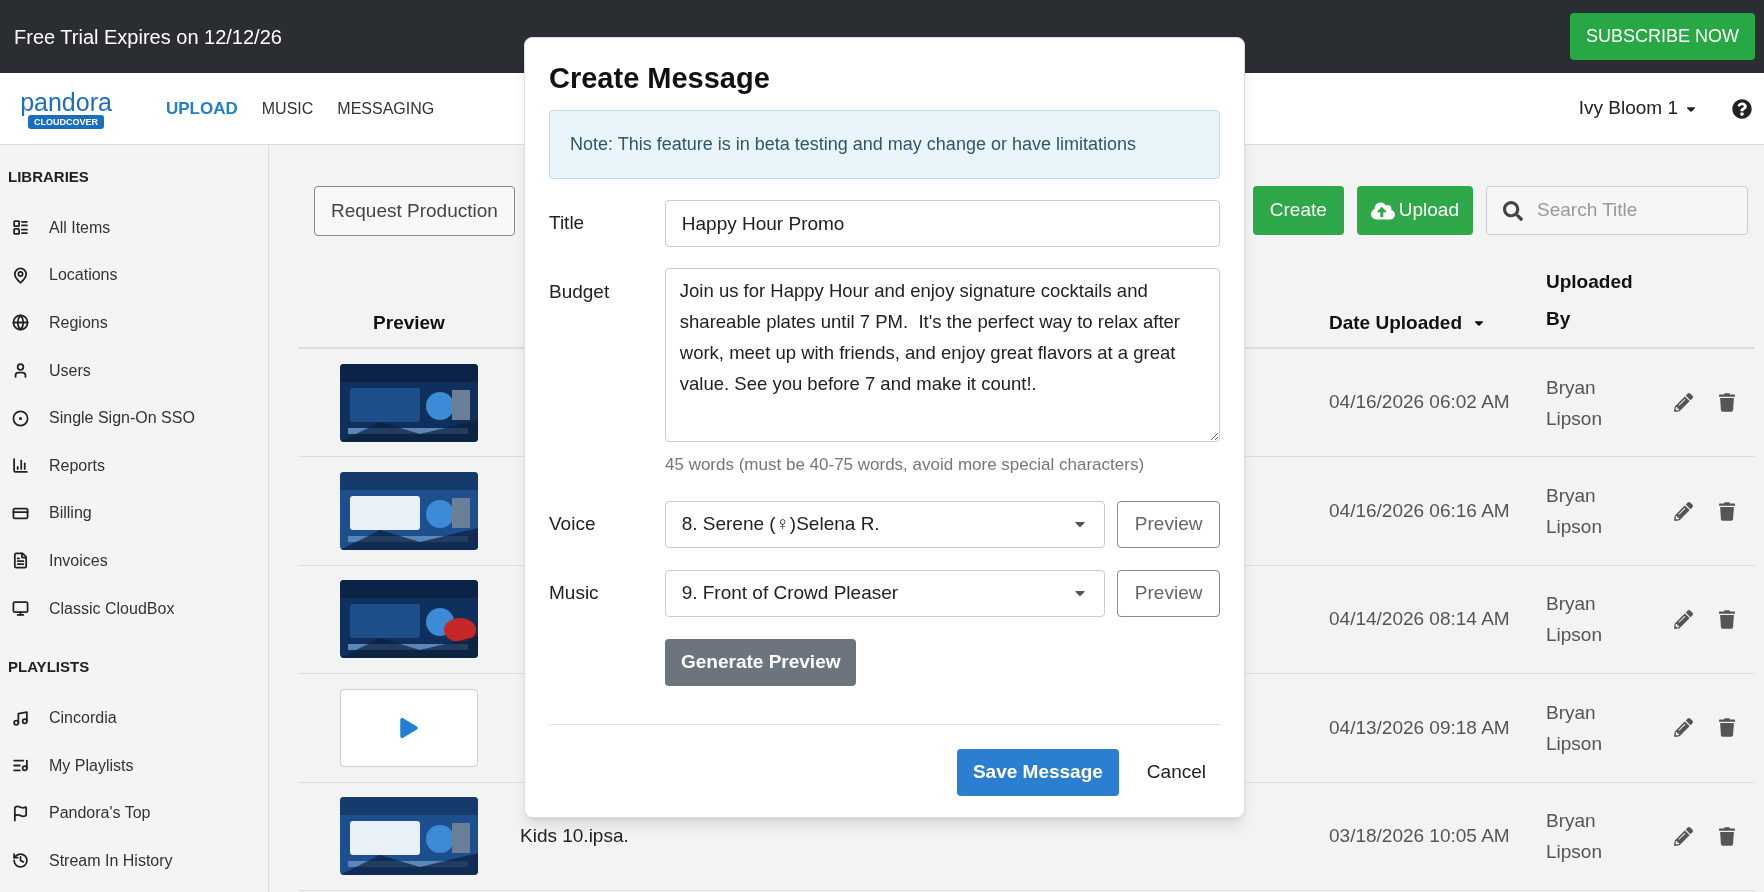 The width and height of the screenshot is (1764, 892). What do you see at coordinates (1176, 772) in the screenshot?
I see `cancel-button: Cancel` at bounding box center [1176, 772].